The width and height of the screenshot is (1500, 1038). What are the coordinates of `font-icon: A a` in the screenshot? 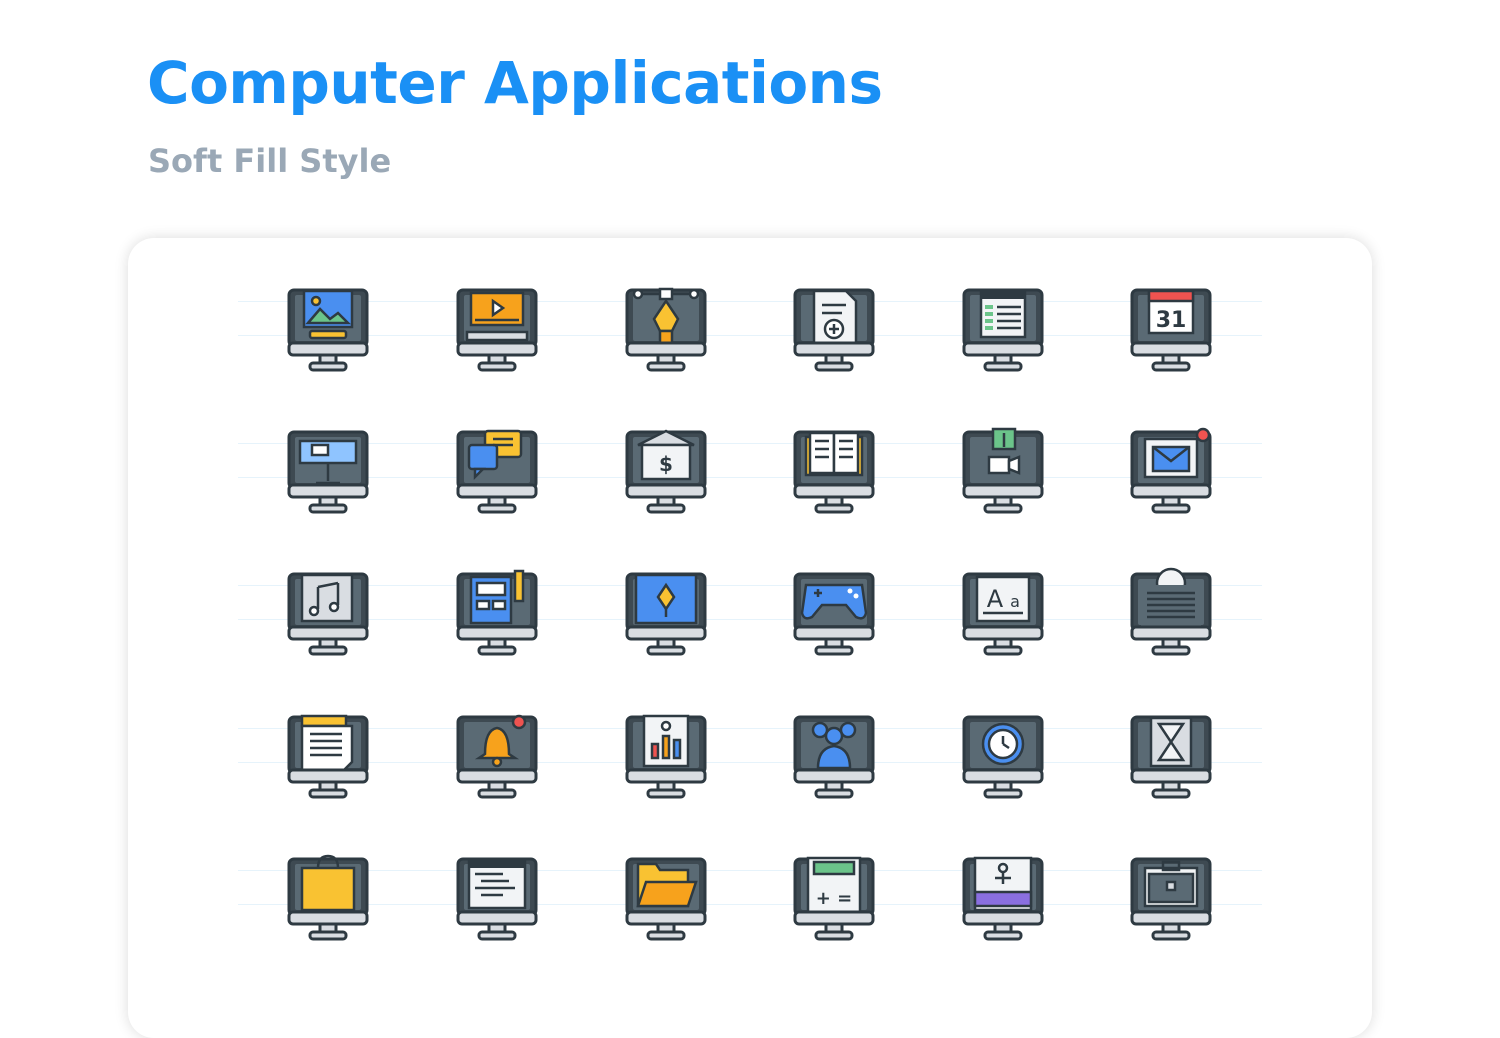 It's located at (1003, 608).